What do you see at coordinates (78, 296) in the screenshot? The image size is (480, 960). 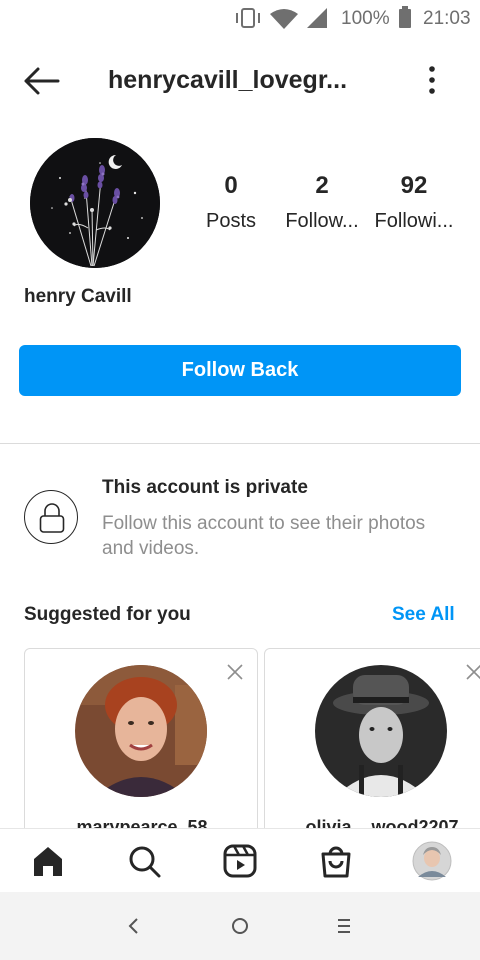 I see `profile-full-name: henry Cavill` at bounding box center [78, 296].